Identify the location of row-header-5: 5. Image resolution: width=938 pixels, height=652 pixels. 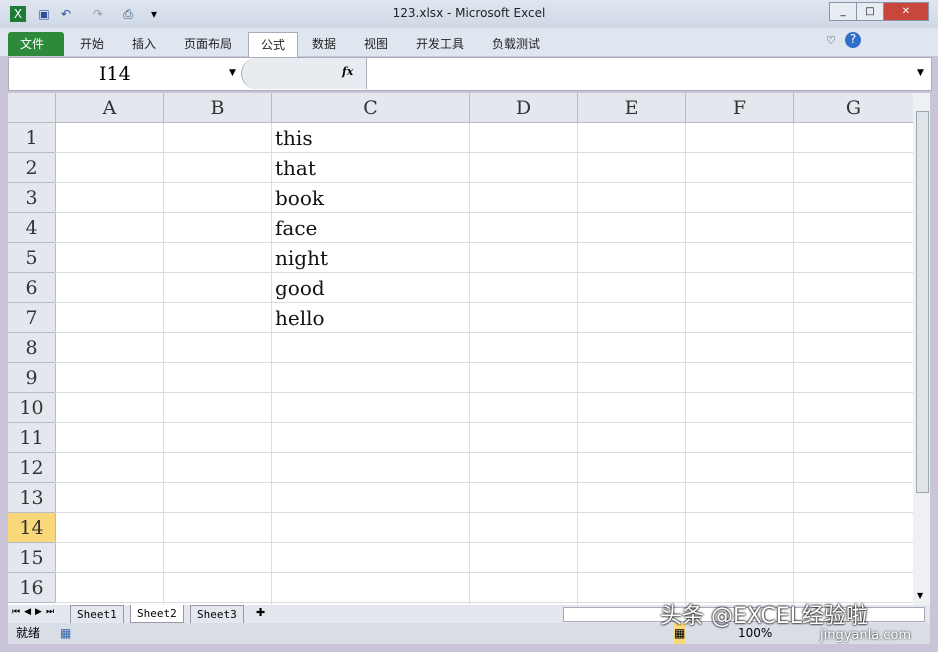
(32, 258).